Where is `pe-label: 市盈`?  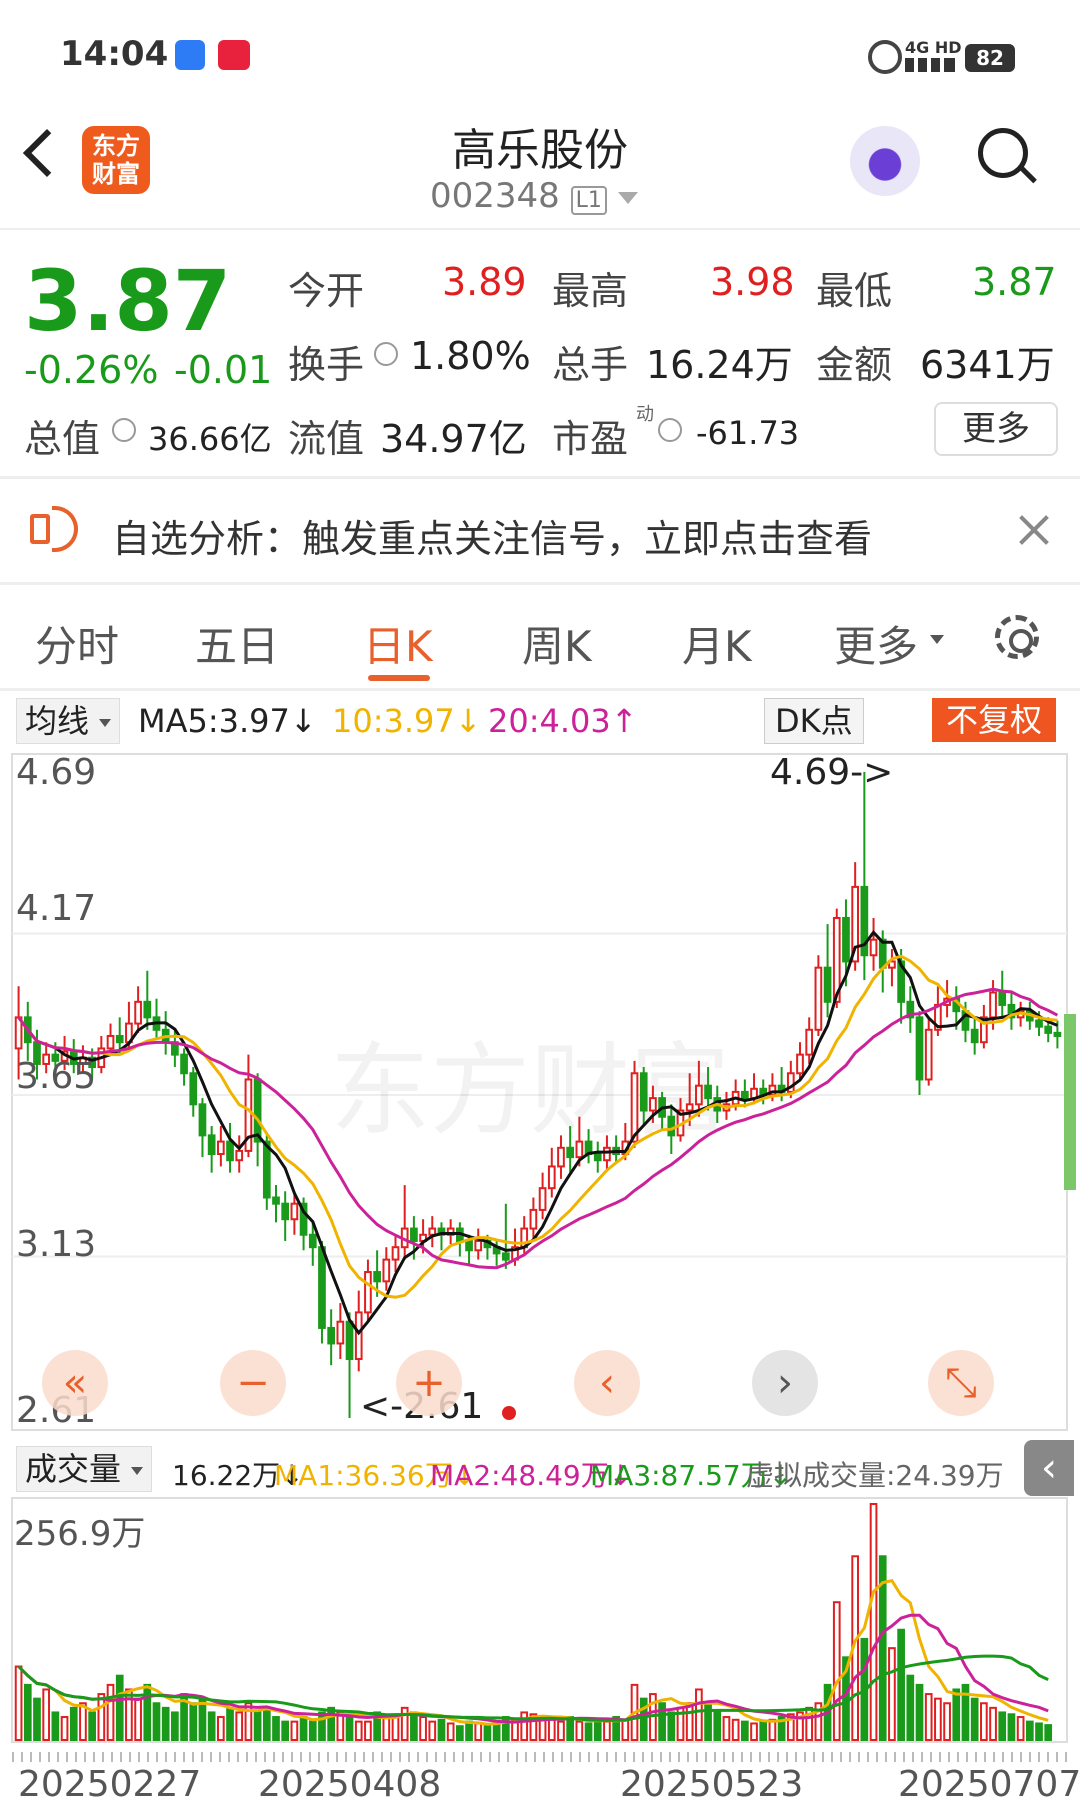 pe-label: 市盈 is located at coordinates (590, 439).